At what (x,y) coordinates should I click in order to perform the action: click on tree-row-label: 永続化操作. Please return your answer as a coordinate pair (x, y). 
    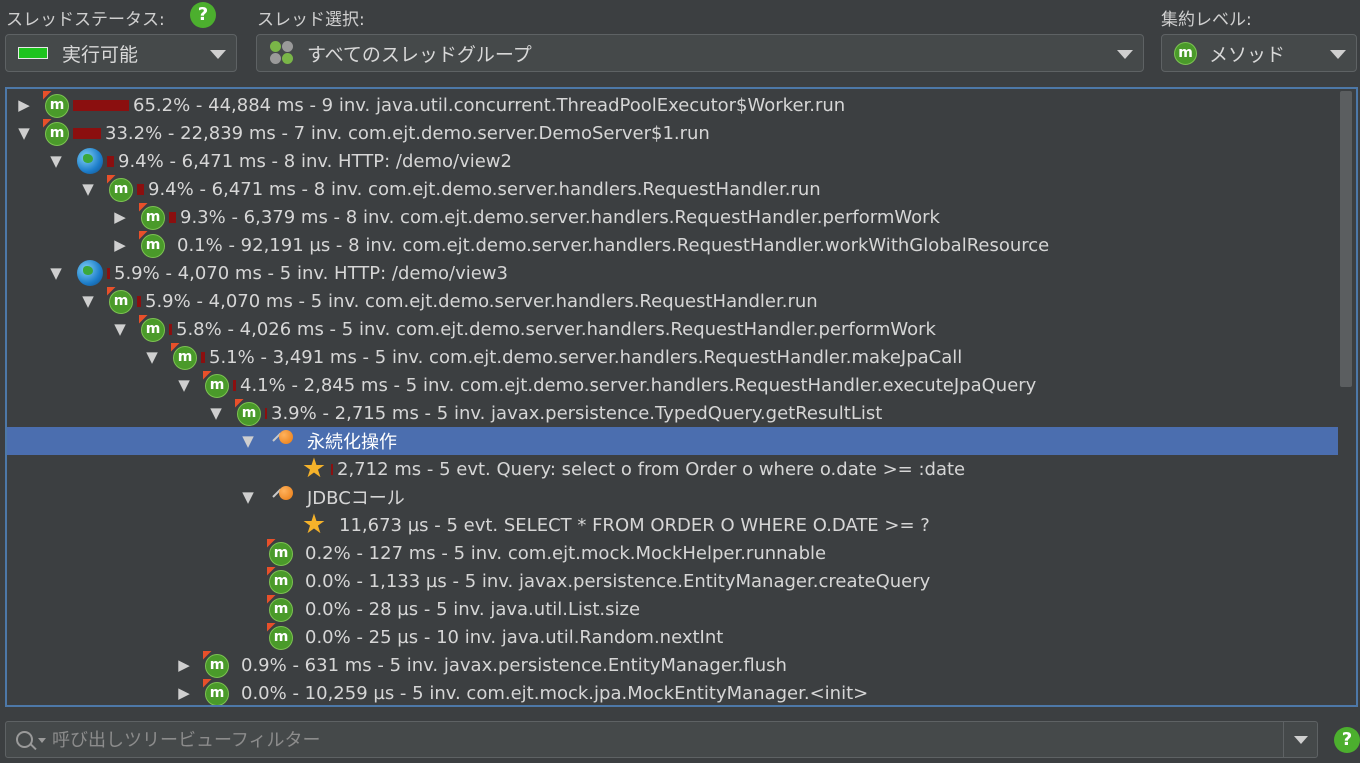
    Looking at the image, I should click on (352, 442).